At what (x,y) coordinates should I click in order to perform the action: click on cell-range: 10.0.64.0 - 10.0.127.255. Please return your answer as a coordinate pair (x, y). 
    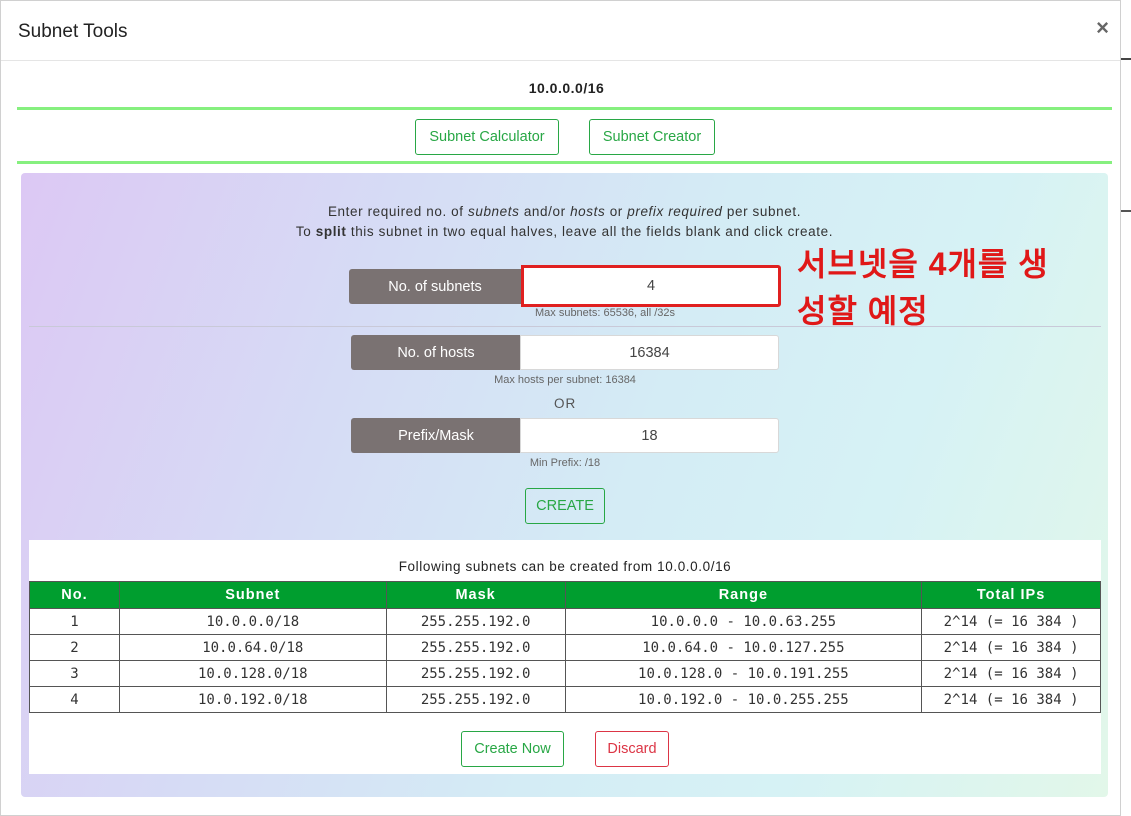
    Looking at the image, I should click on (743, 647).